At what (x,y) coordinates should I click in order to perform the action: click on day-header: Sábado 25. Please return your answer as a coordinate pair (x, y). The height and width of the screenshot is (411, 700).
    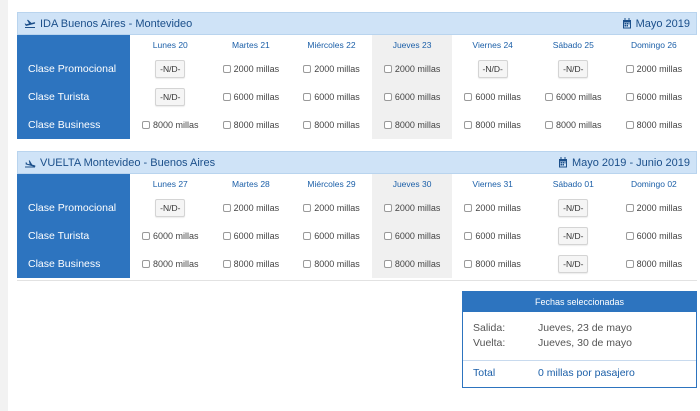
    Looking at the image, I should click on (573, 45).